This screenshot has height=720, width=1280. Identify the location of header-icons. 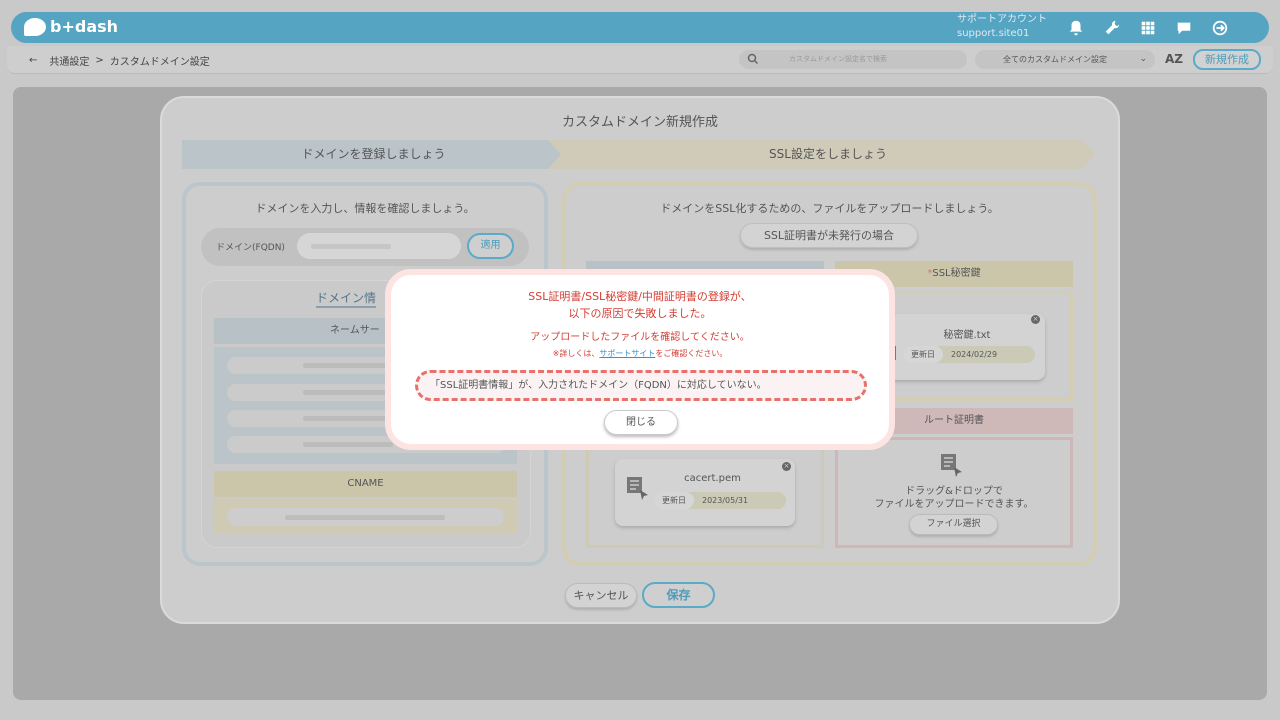
(1148, 28).